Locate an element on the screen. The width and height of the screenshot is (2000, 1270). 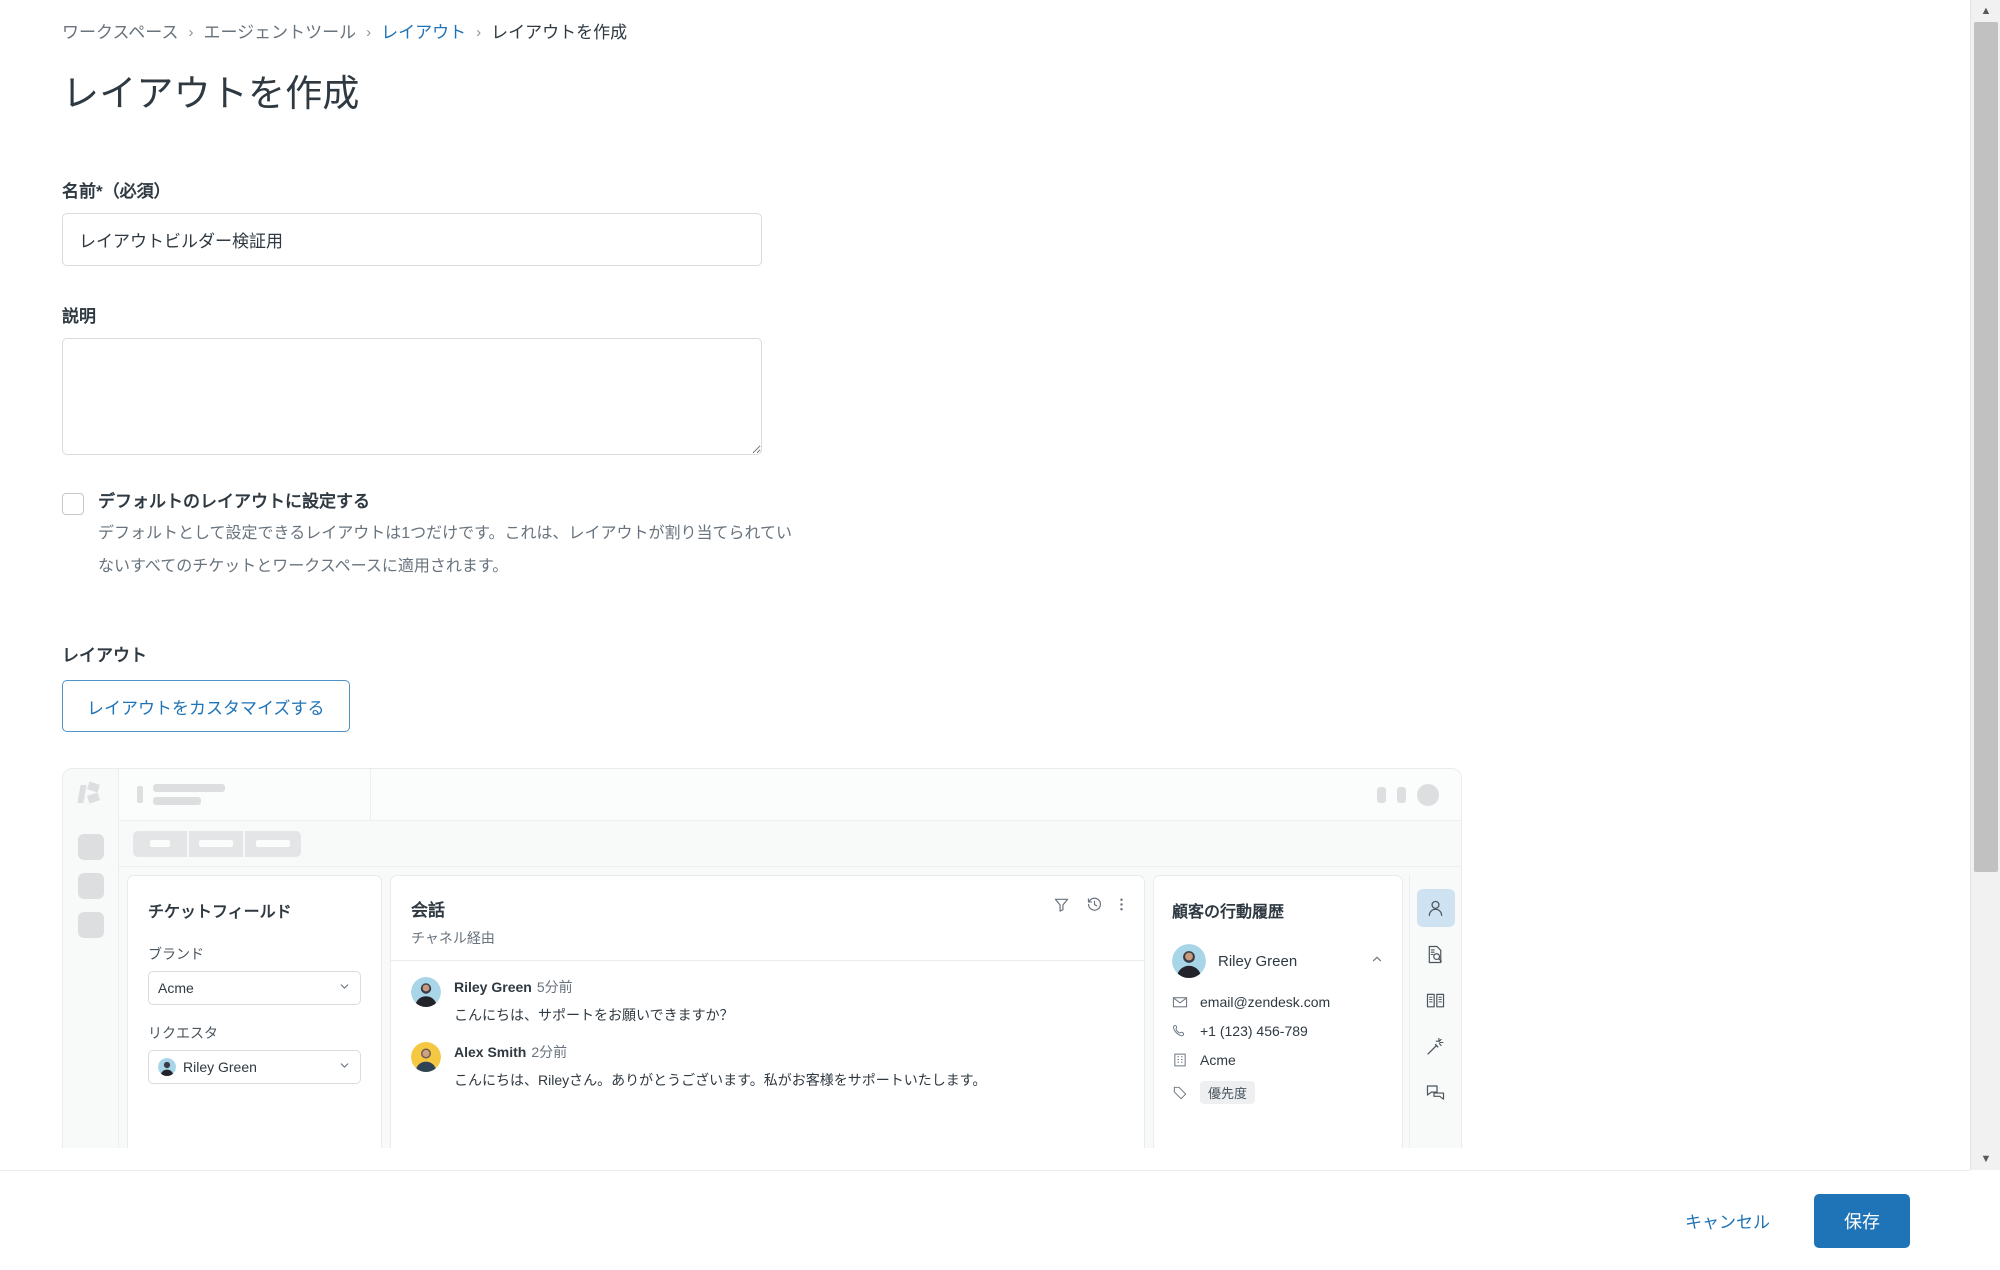
conversation-message: Riley Green 5分前 こんにちは、サポートをお願いできますか？ is located at coordinates (767, 1000).